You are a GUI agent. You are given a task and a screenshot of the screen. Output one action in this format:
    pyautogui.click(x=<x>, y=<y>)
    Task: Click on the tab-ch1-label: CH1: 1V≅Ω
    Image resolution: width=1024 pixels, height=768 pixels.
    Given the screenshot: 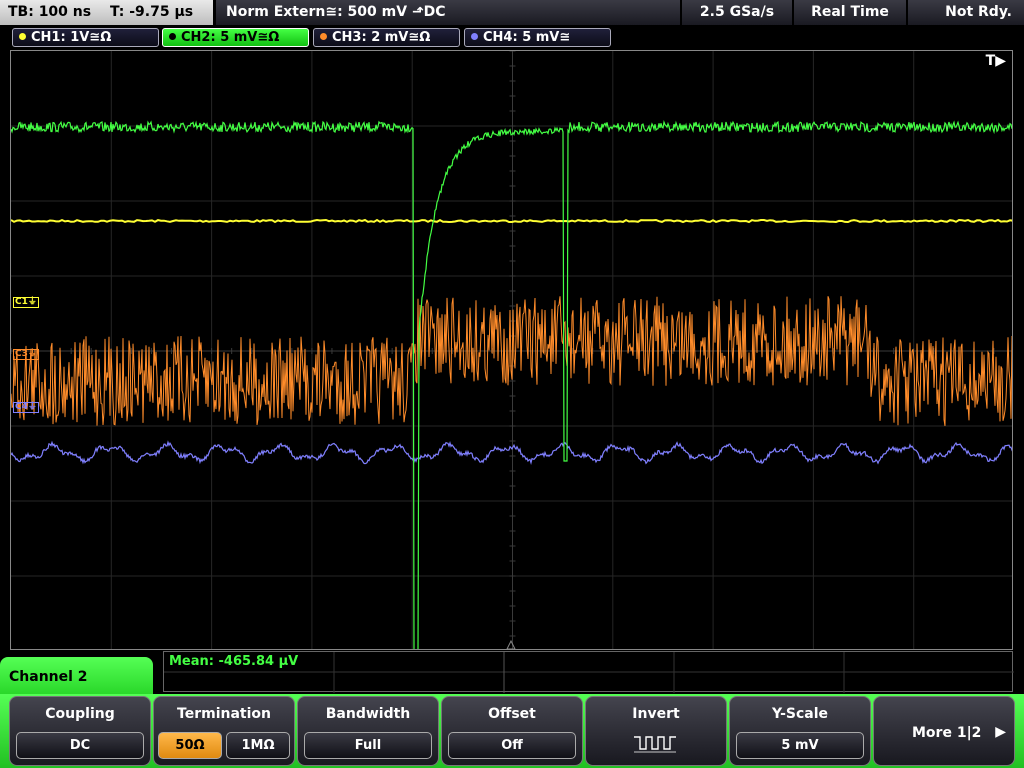 What is the action you would take?
    pyautogui.click(x=71, y=37)
    